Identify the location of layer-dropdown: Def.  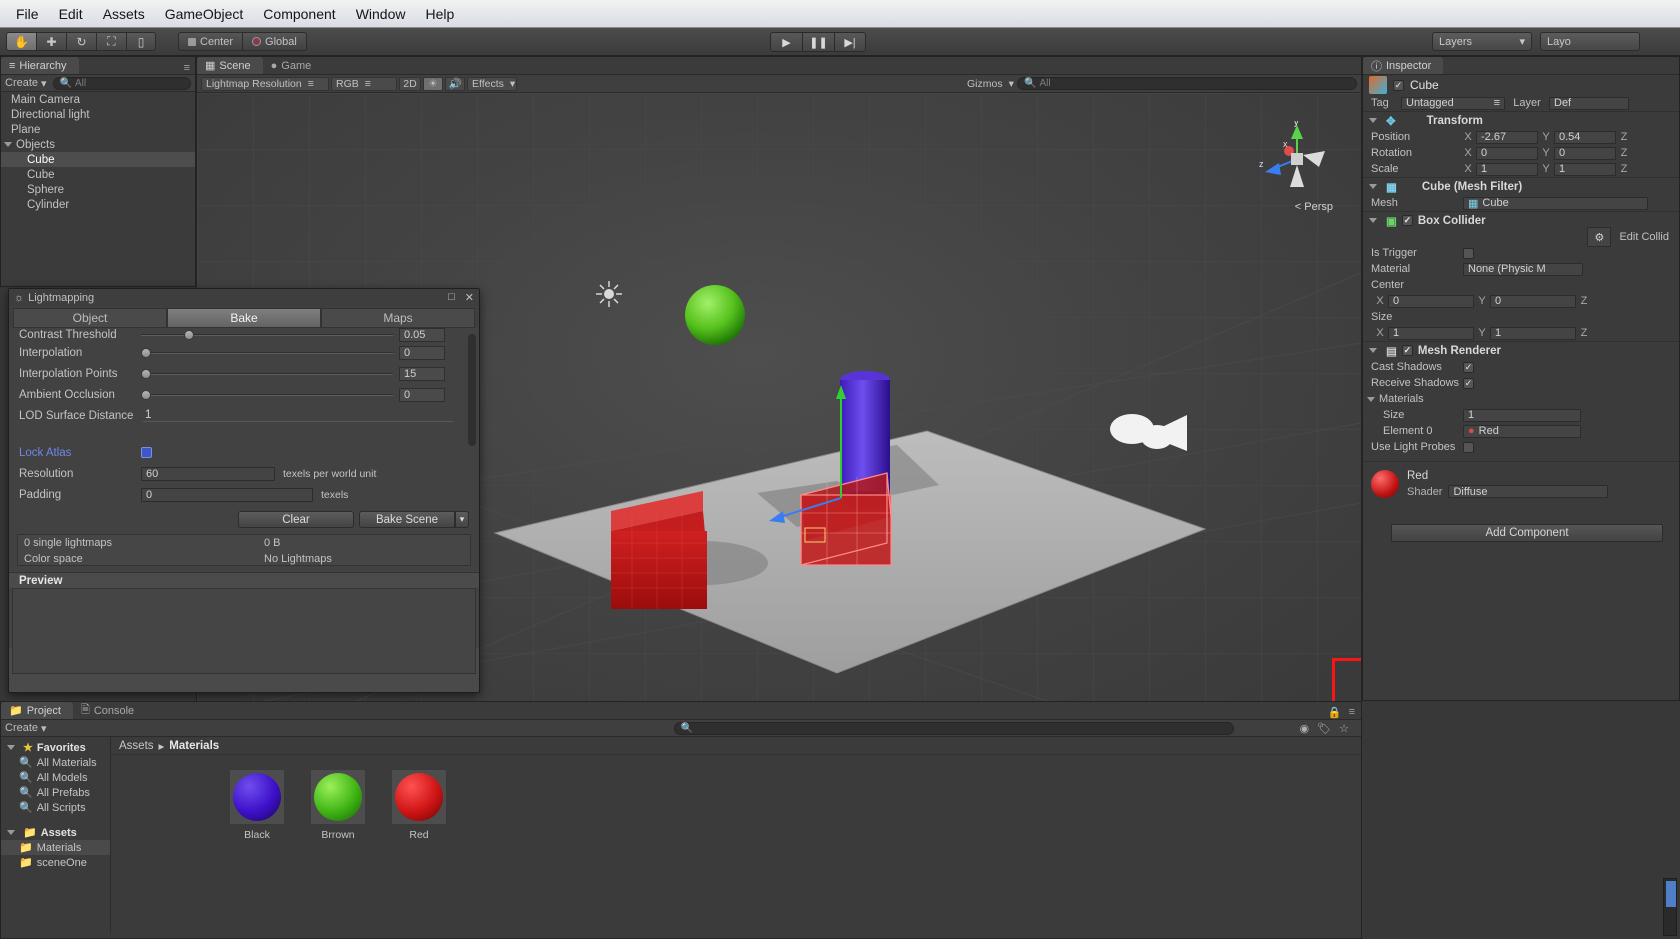
(1589, 103).